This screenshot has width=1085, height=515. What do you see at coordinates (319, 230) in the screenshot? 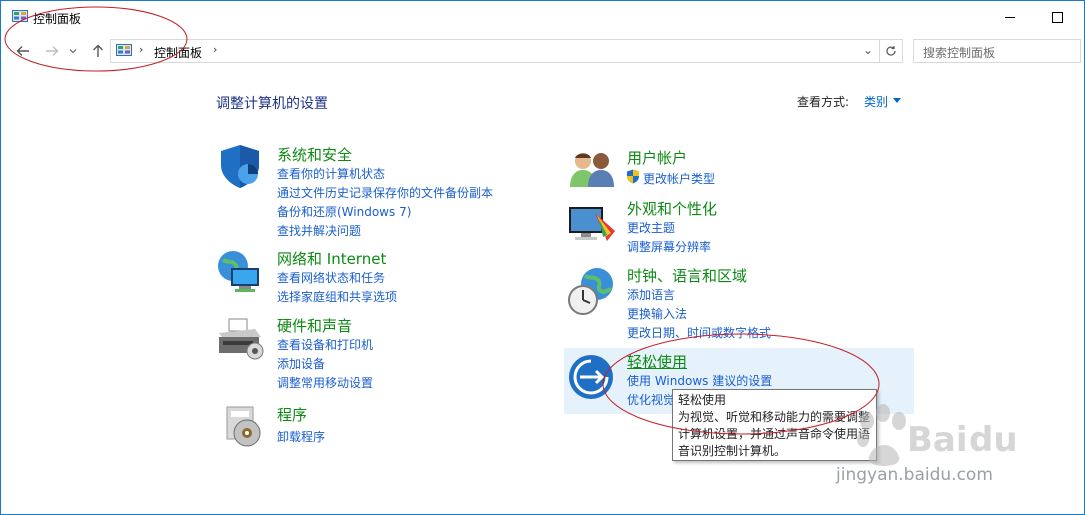
I see `link-troubleshoot: 查找并解决问题` at bounding box center [319, 230].